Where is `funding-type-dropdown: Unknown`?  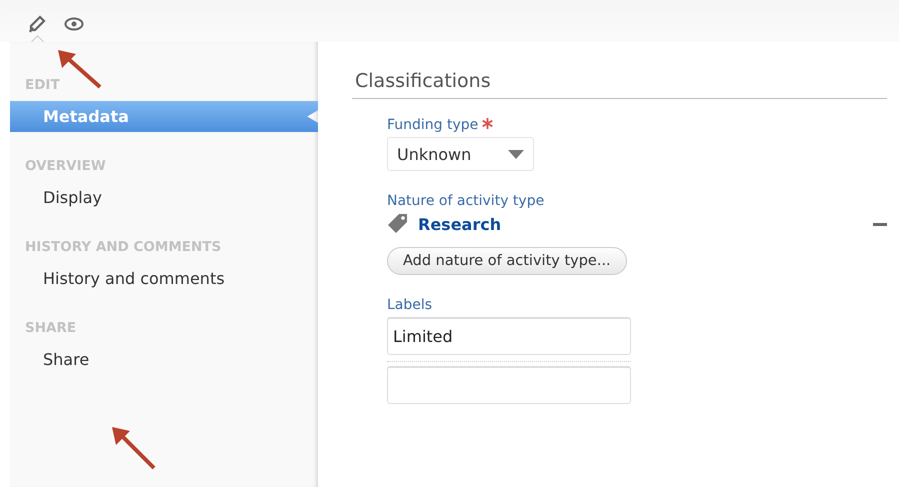 funding-type-dropdown: Unknown is located at coordinates (460, 154).